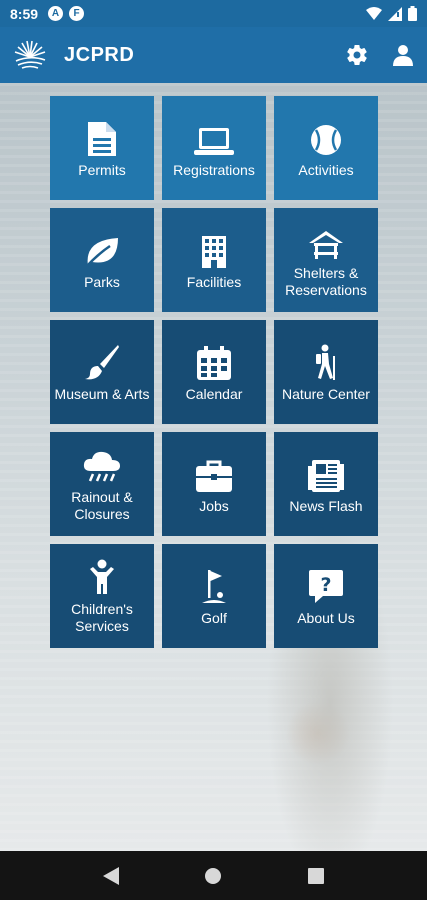  I want to click on tile-label: Children's Services, so click(102, 617).